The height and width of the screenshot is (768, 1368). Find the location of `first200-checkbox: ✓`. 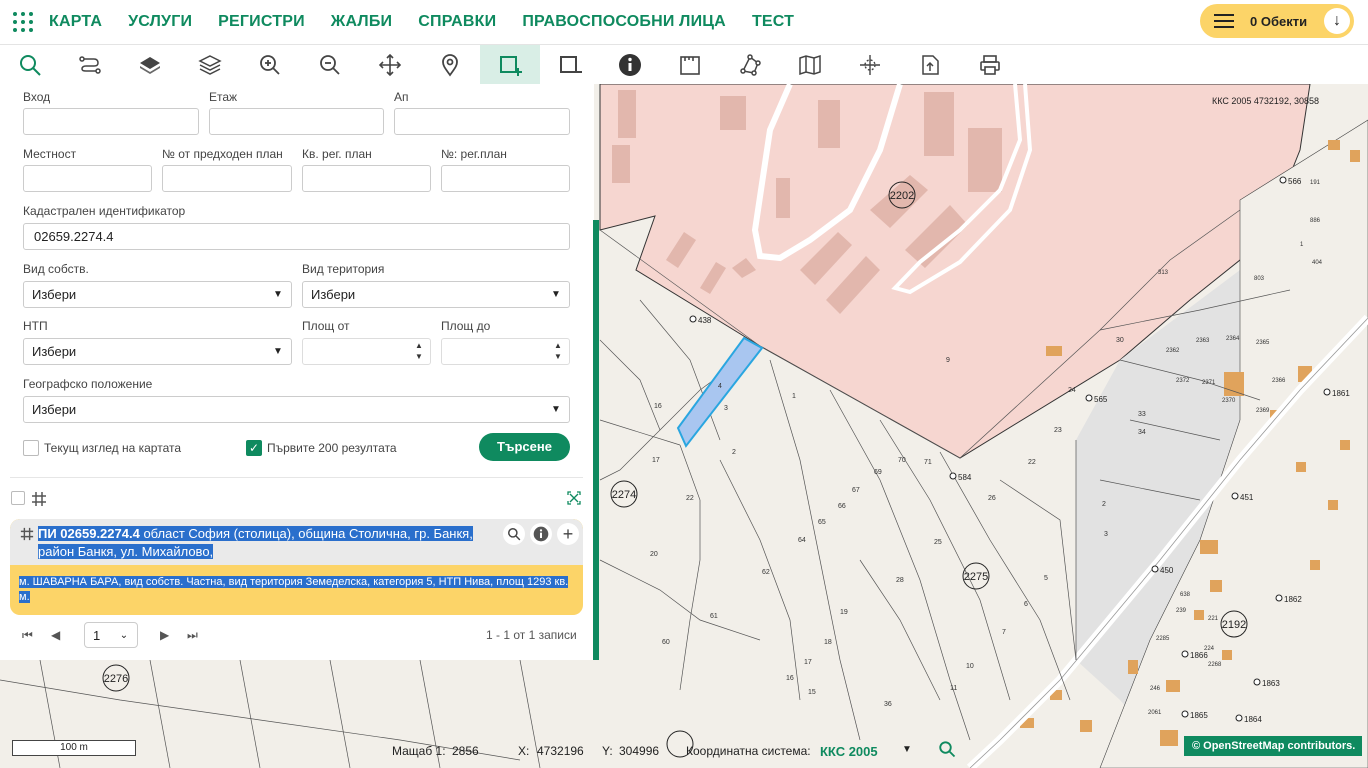

first200-checkbox: ✓ is located at coordinates (254, 448).